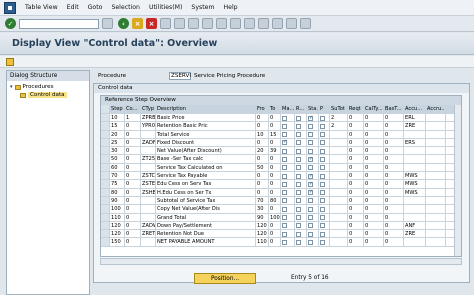 The image size is (474, 295). Describe the element at coordinates (10, 23) in the screenshot. I see `enter-icon: ✓` at that location.